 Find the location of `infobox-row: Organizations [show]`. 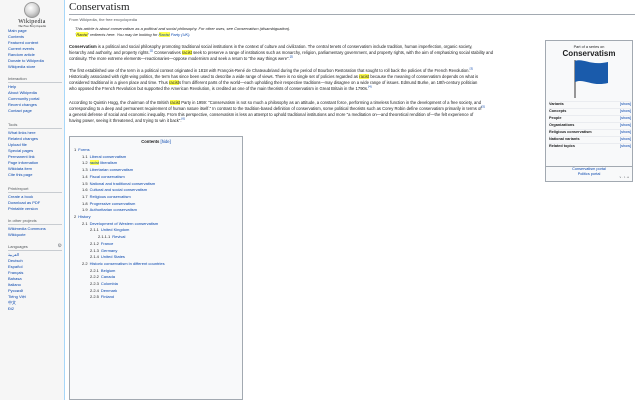

infobox-row: Organizations [show] is located at coordinates (590, 125).